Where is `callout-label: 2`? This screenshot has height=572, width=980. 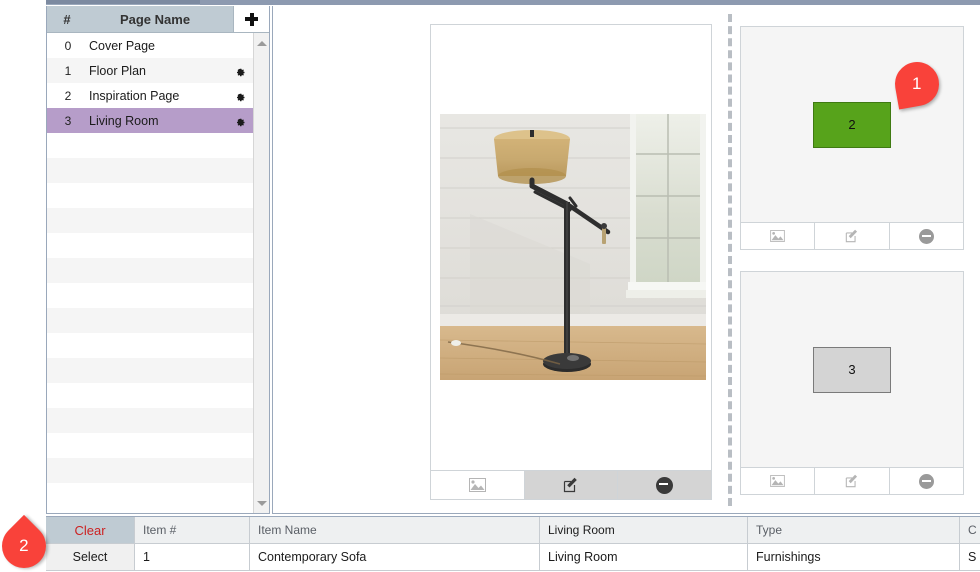
callout-label: 2 is located at coordinates (24, 545).